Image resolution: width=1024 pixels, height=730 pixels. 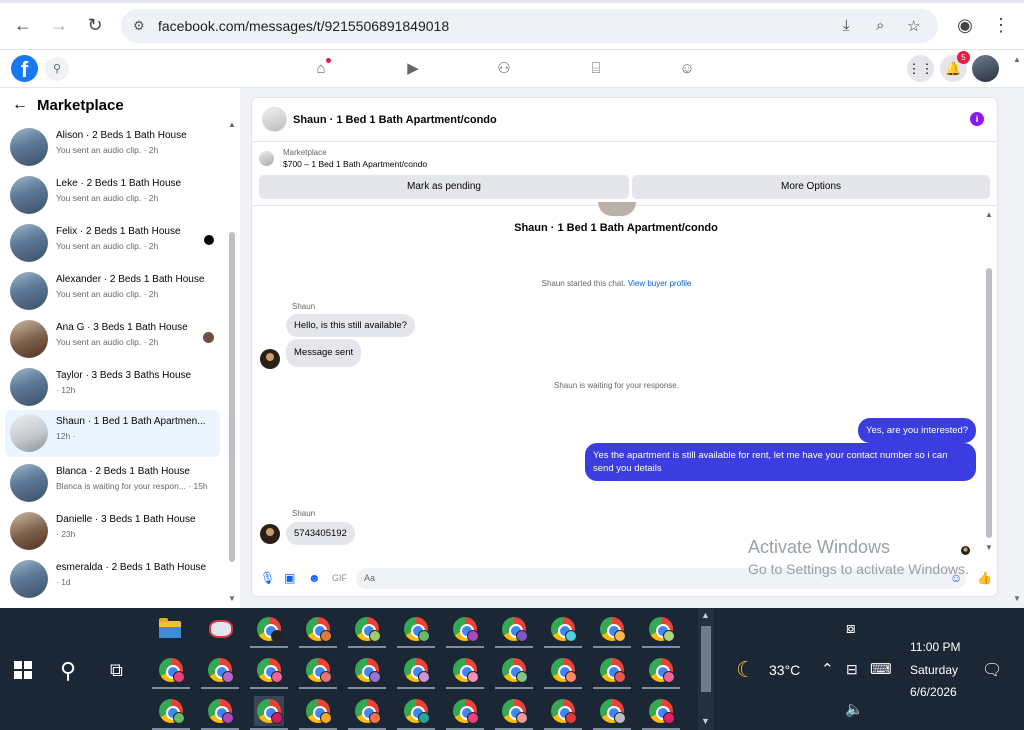 I want to click on conversation-item: Taylor · 3 Beds 3 Baths House · 12h, so click(x=112, y=387).